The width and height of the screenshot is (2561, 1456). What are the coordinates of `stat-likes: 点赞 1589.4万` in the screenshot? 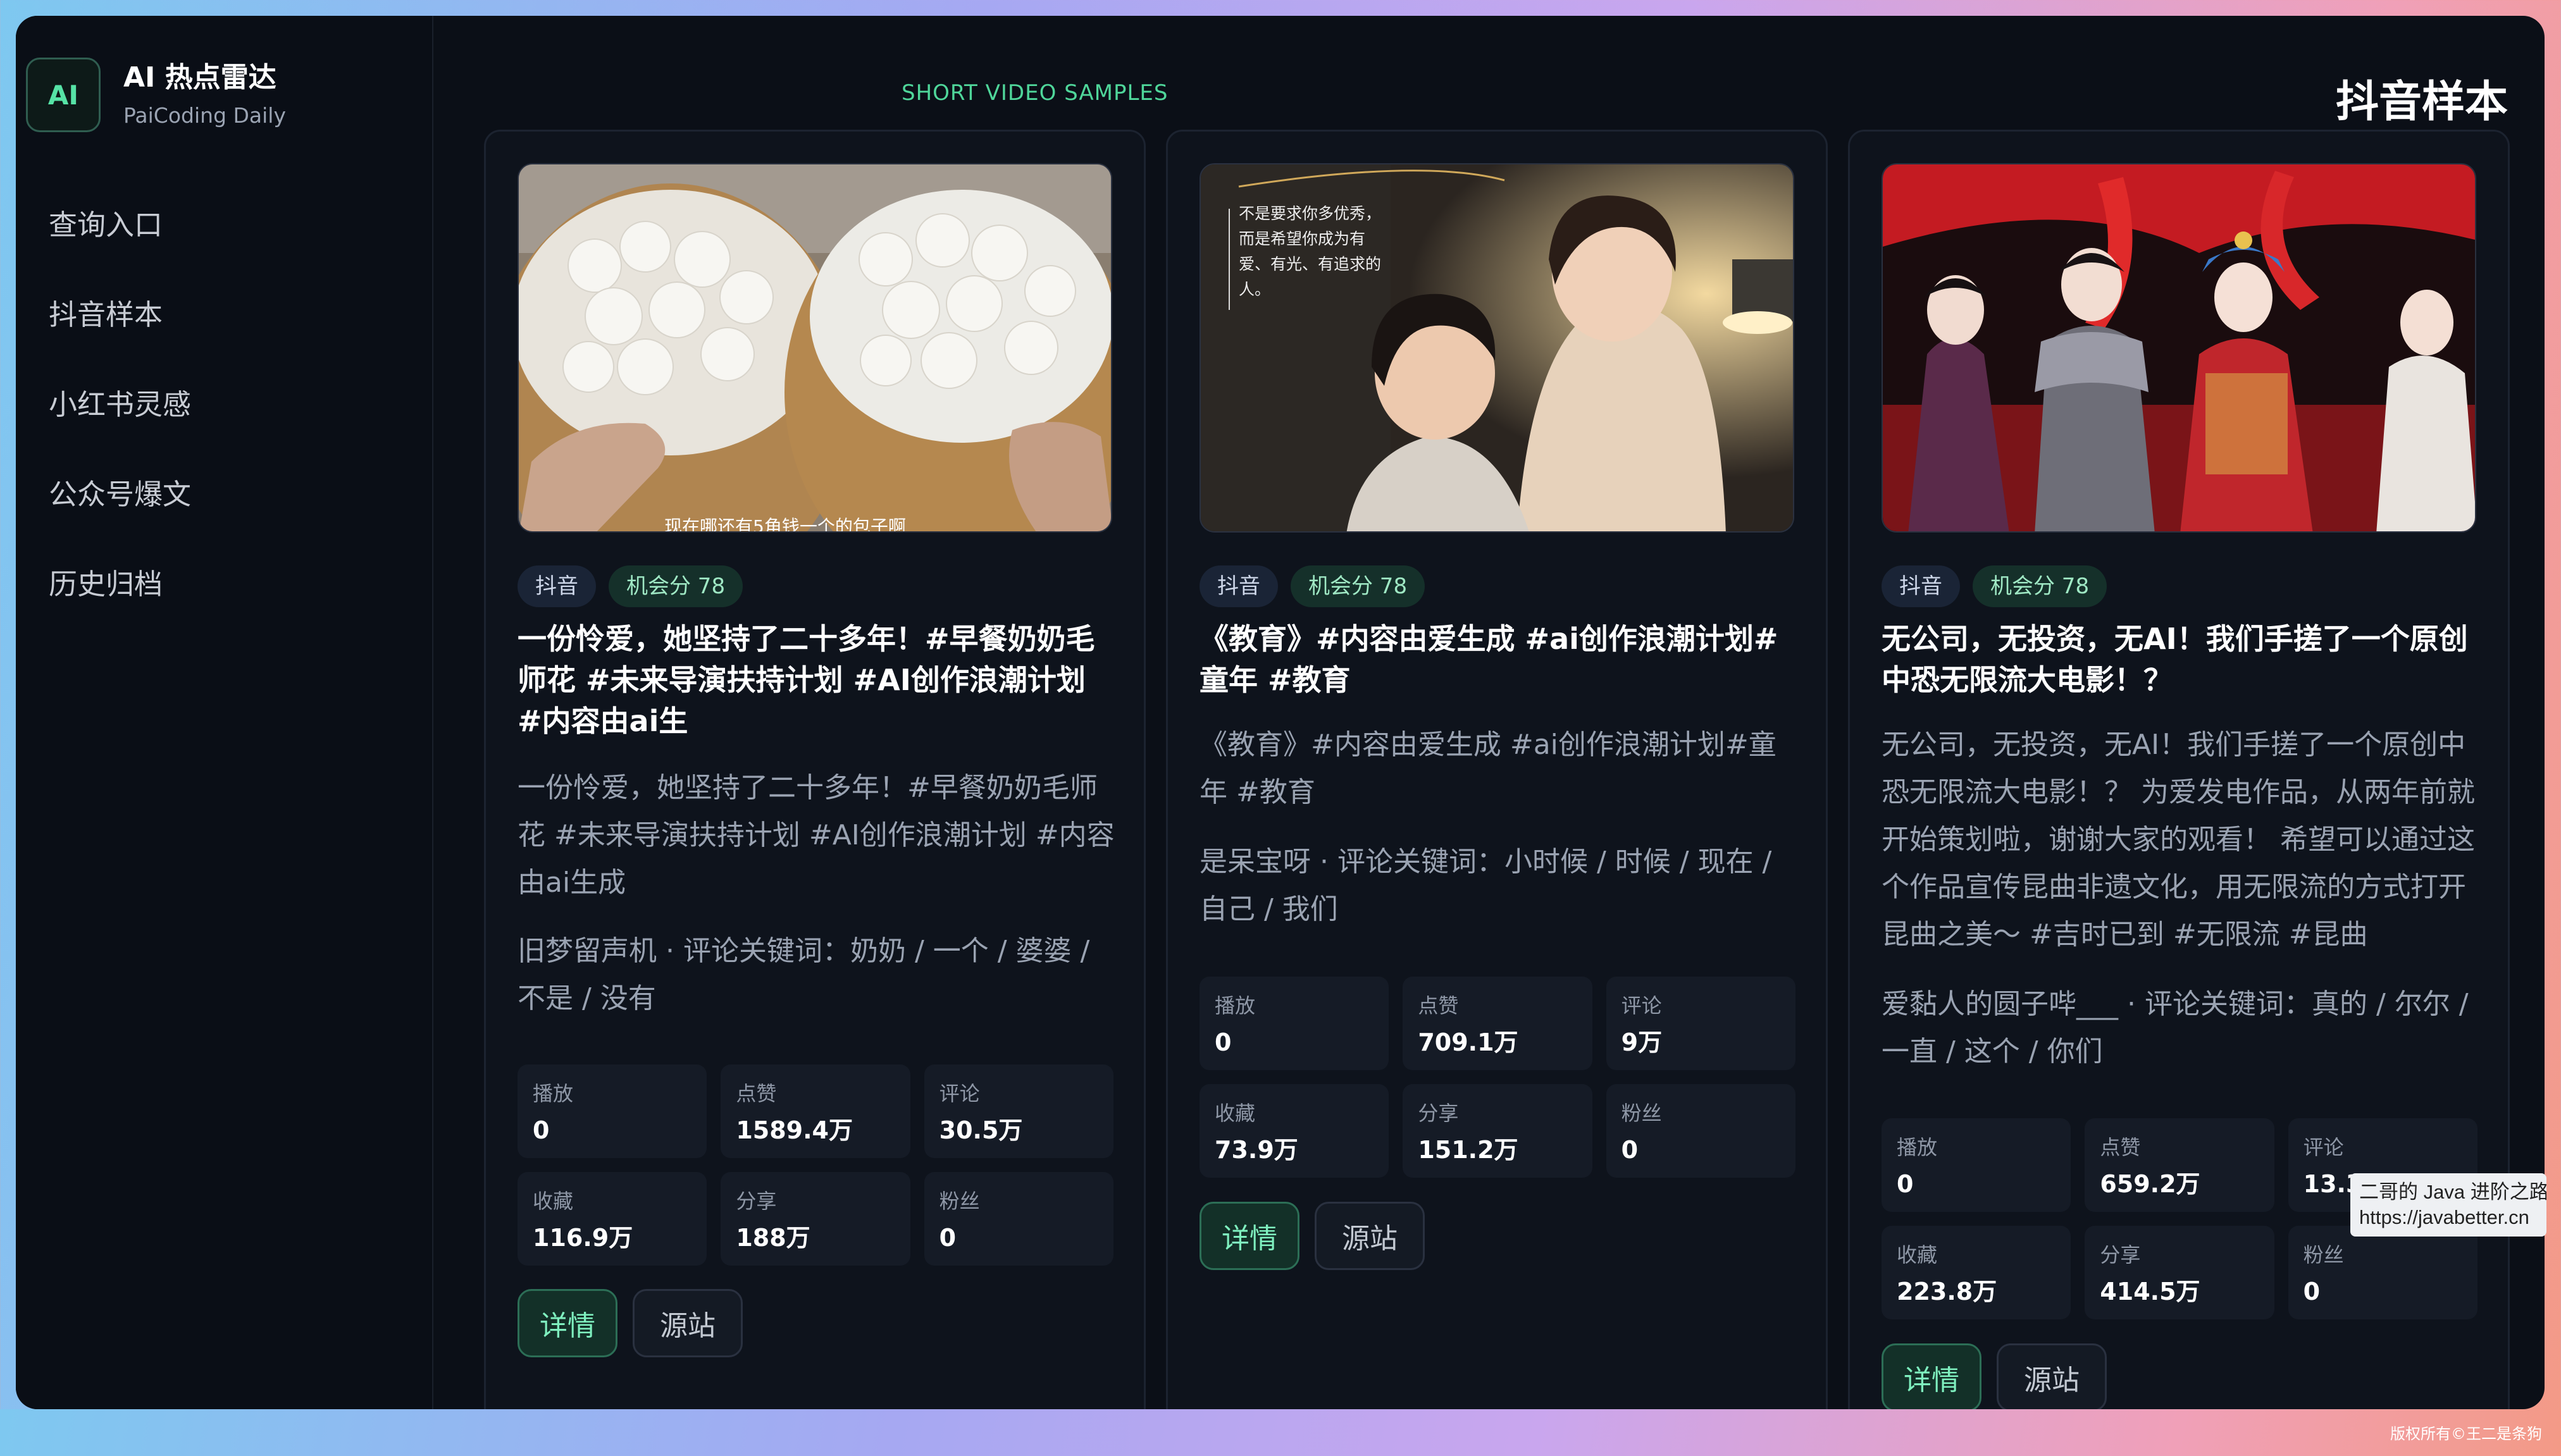 It's located at (815, 1111).